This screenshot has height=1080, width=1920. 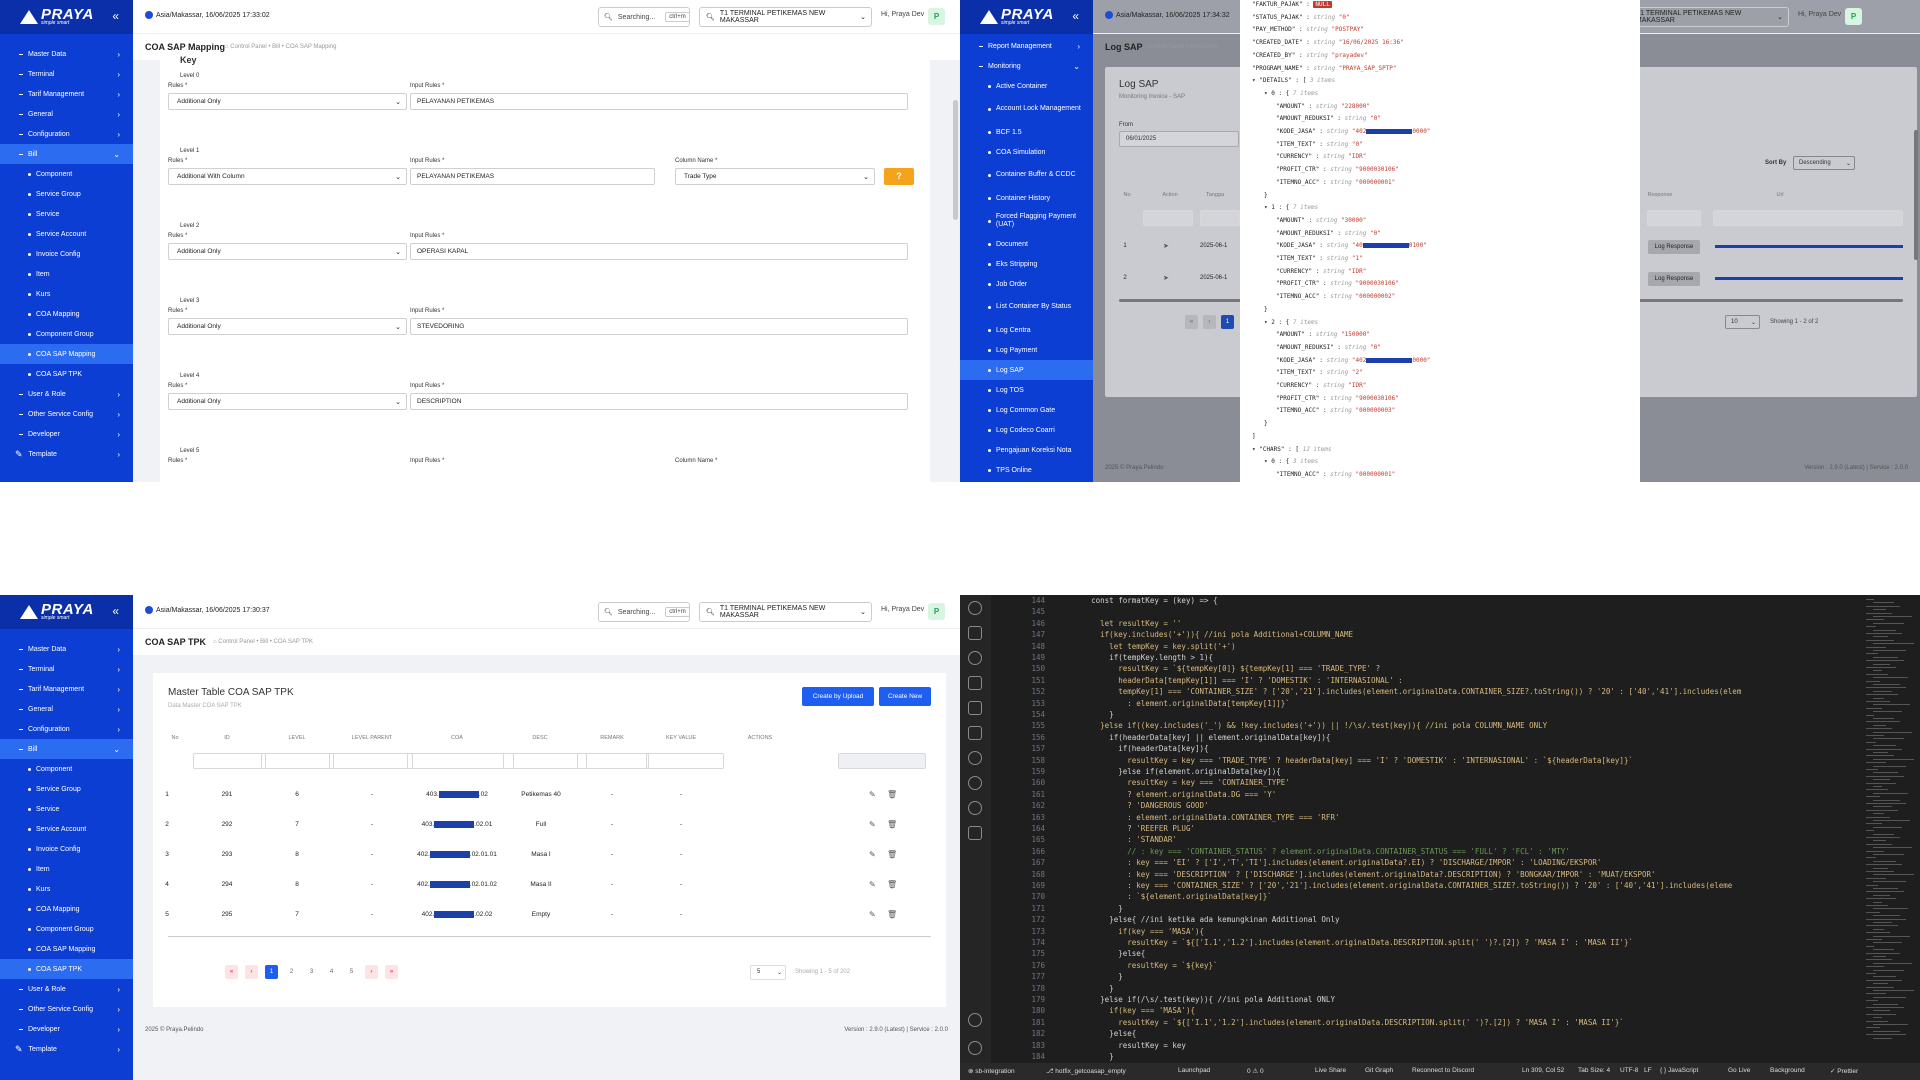 I want to click on page-first: «, so click(x=1191, y=322).